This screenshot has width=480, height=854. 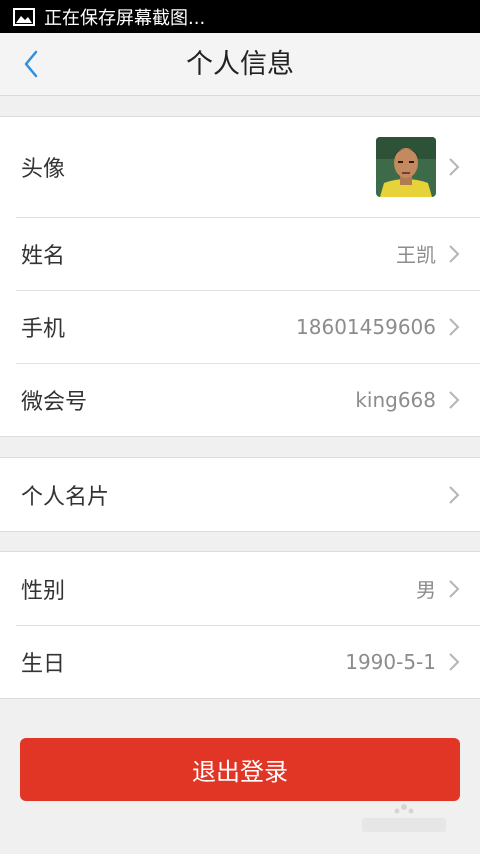 What do you see at coordinates (43, 256) in the screenshot?
I see `name-label: 姓名` at bounding box center [43, 256].